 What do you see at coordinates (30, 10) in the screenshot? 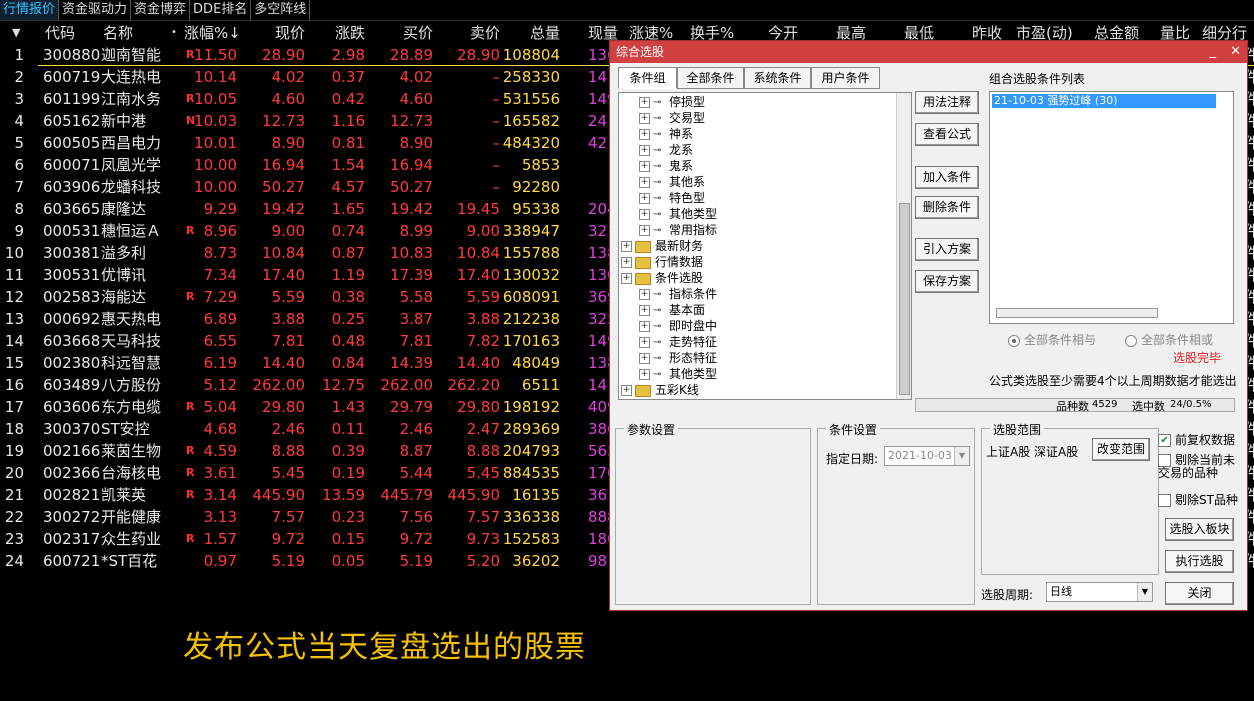
I see `tab-quotes: 行情报价` at bounding box center [30, 10].